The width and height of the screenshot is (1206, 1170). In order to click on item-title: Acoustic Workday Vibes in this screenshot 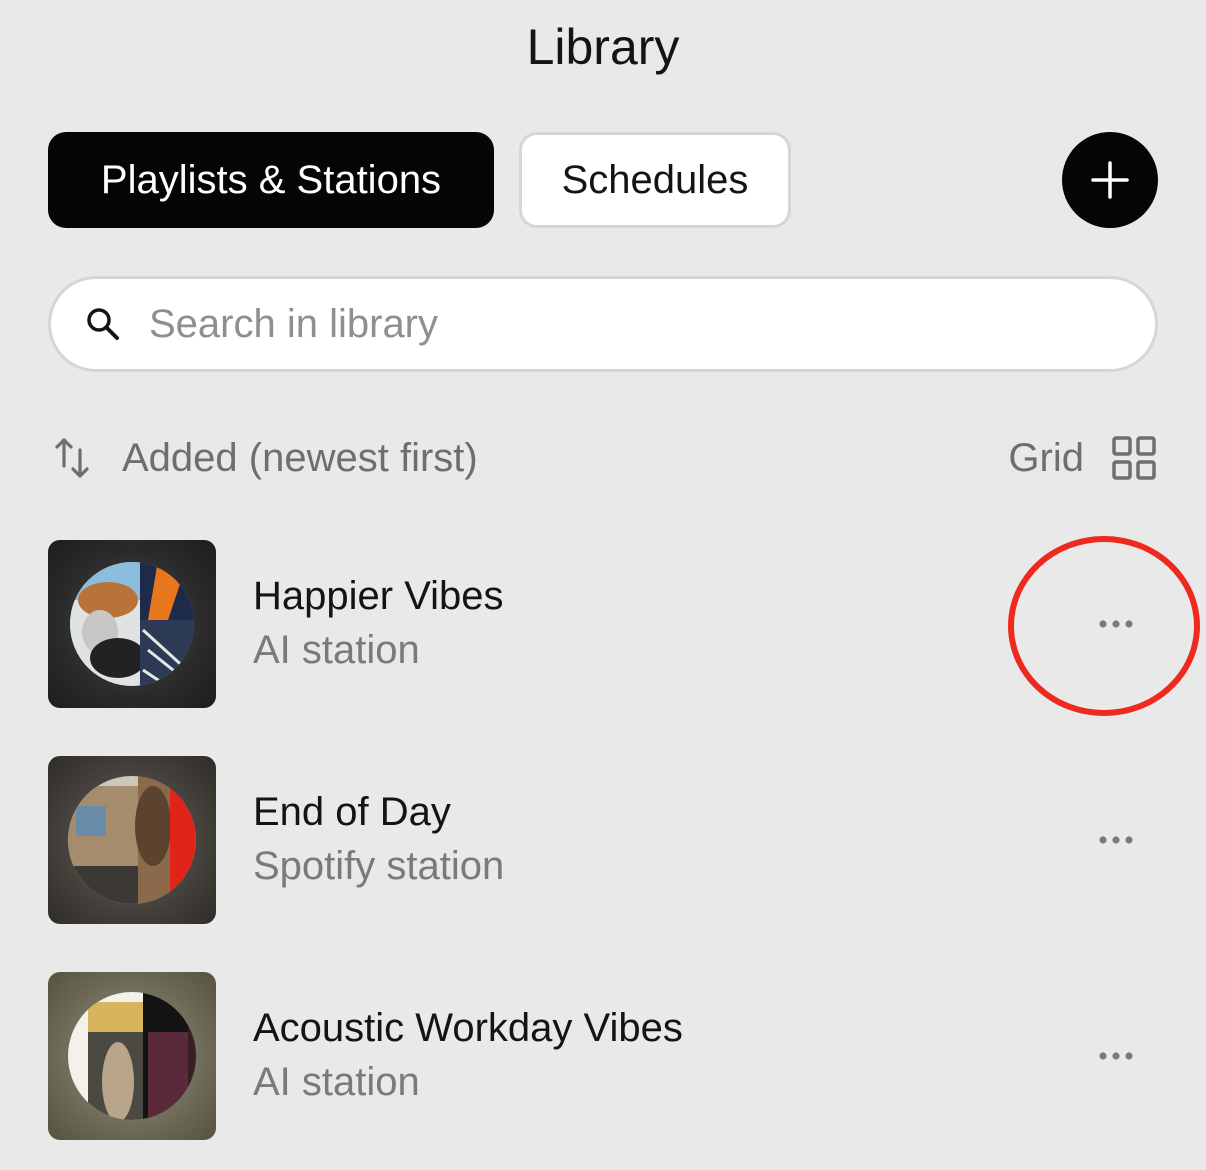, I will do `click(468, 1028)`.